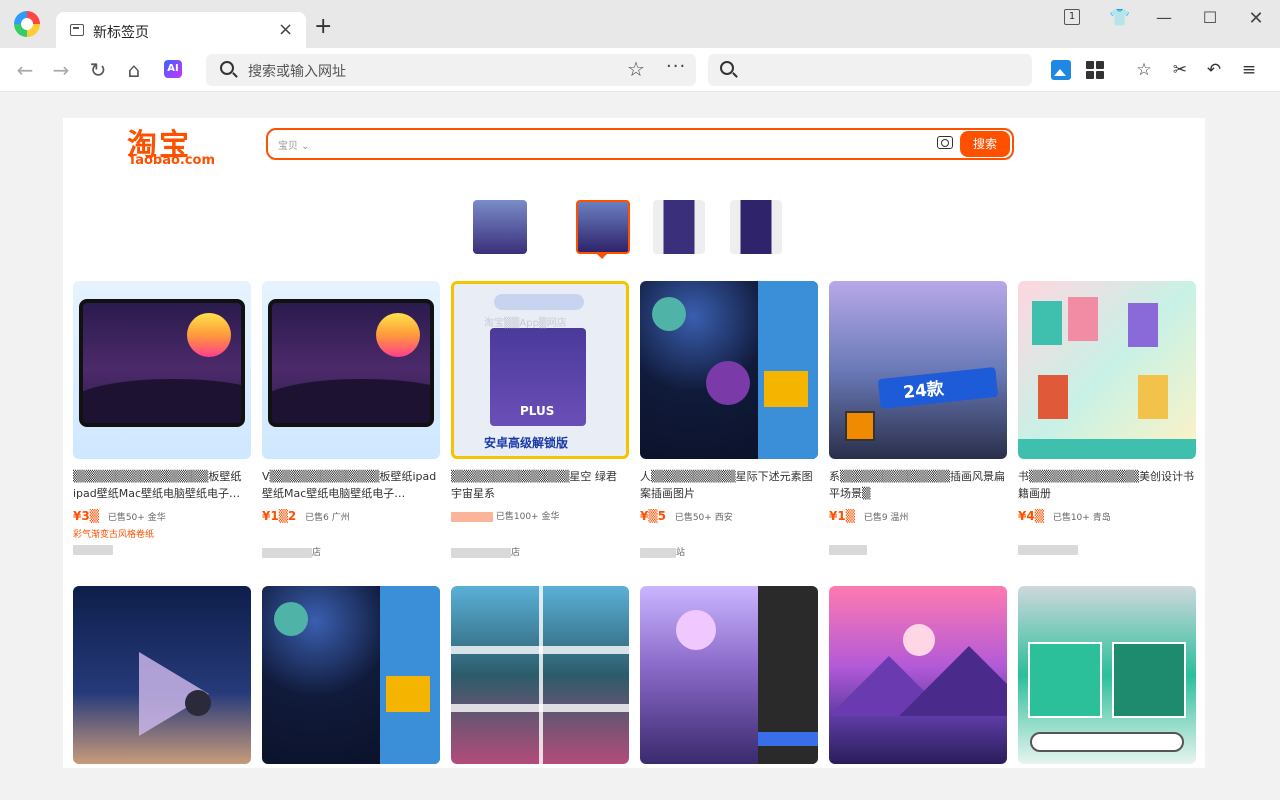 This screenshot has height=800, width=1280. I want to click on tab-count-badge: 1, so click(1072, 17).